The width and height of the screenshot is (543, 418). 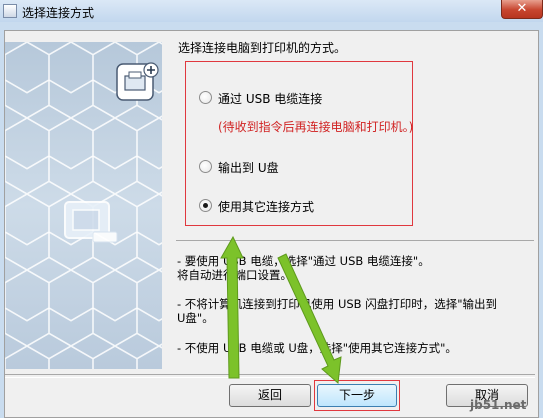 What do you see at coordinates (270, 395) in the screenshot?
I see `back-button: 返回` at bounding box center [270, 395].